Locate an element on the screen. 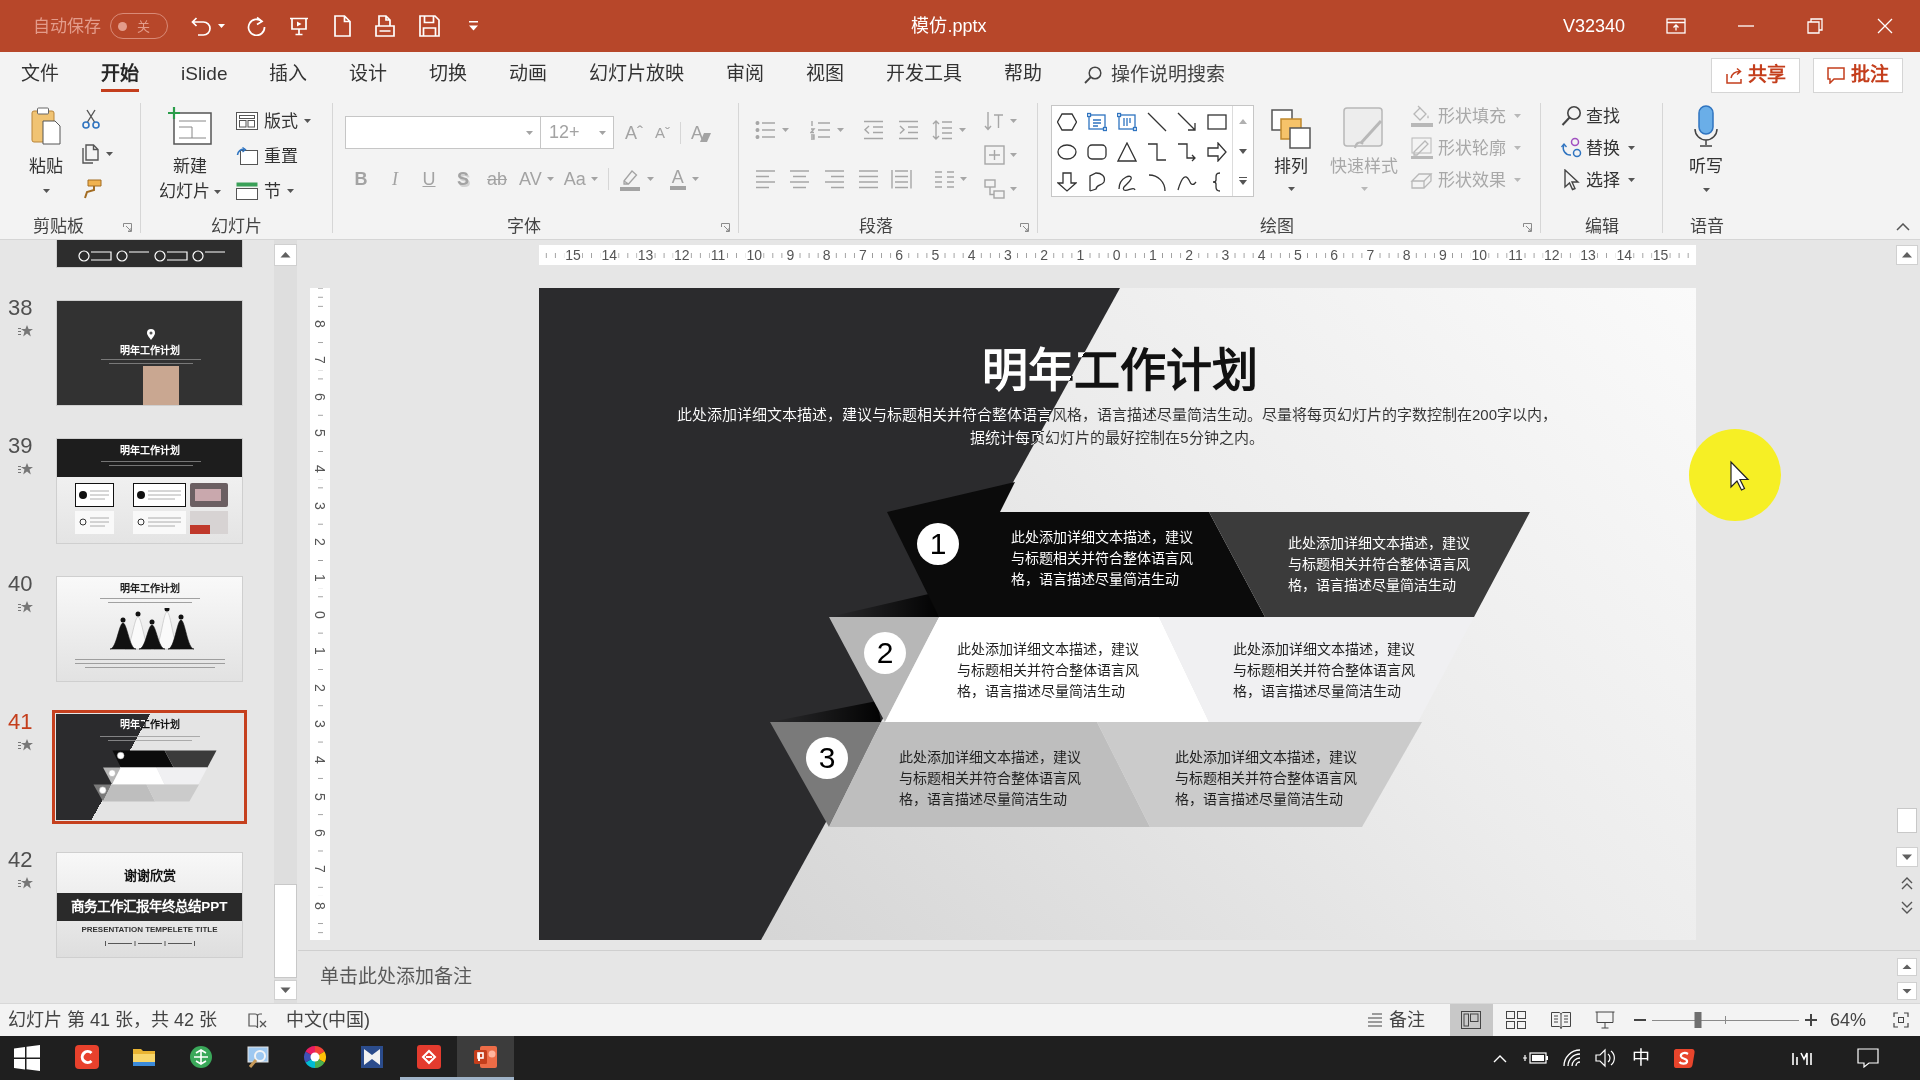 The image size is (1920, 1080). presentation-icon is located at coordinates (299, 26).